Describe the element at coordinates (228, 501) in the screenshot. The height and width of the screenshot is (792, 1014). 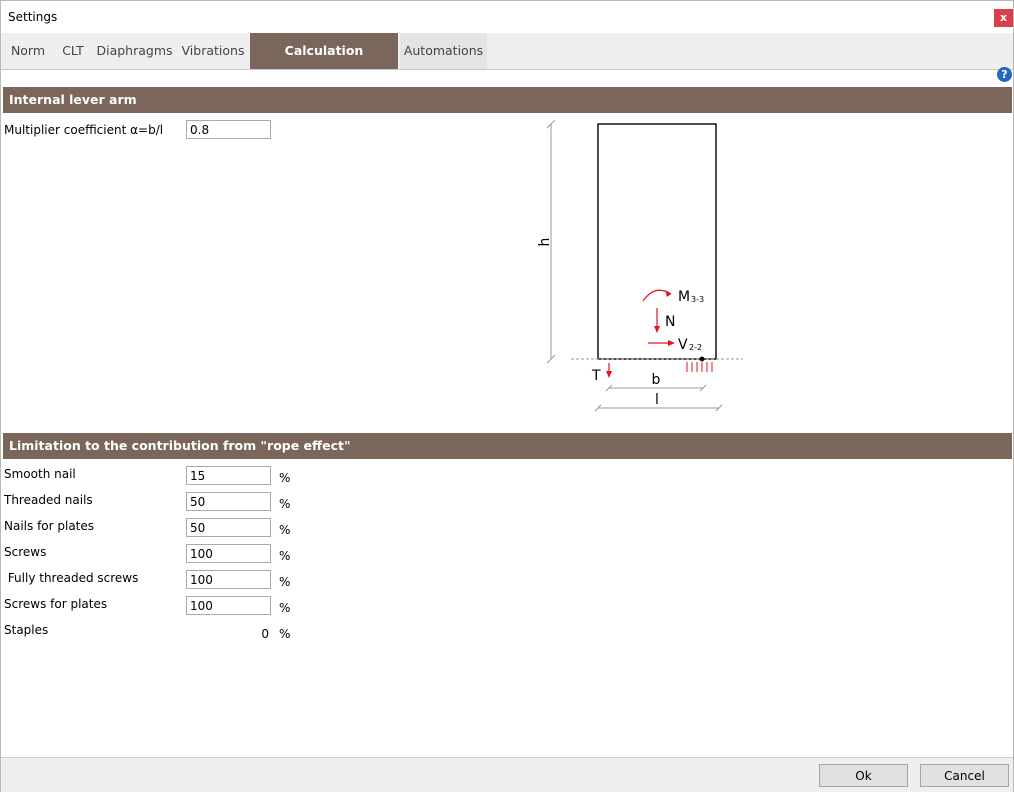
I see `threaded-nails-input: 50` at that location.